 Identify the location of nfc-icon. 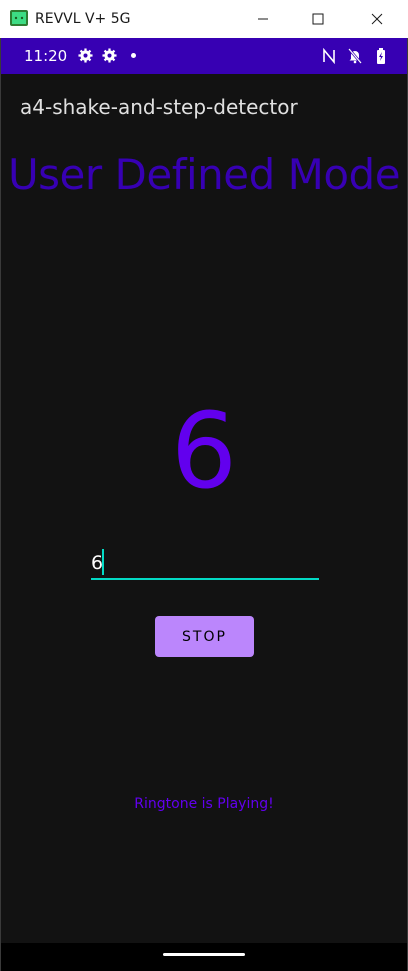
(329, 56).